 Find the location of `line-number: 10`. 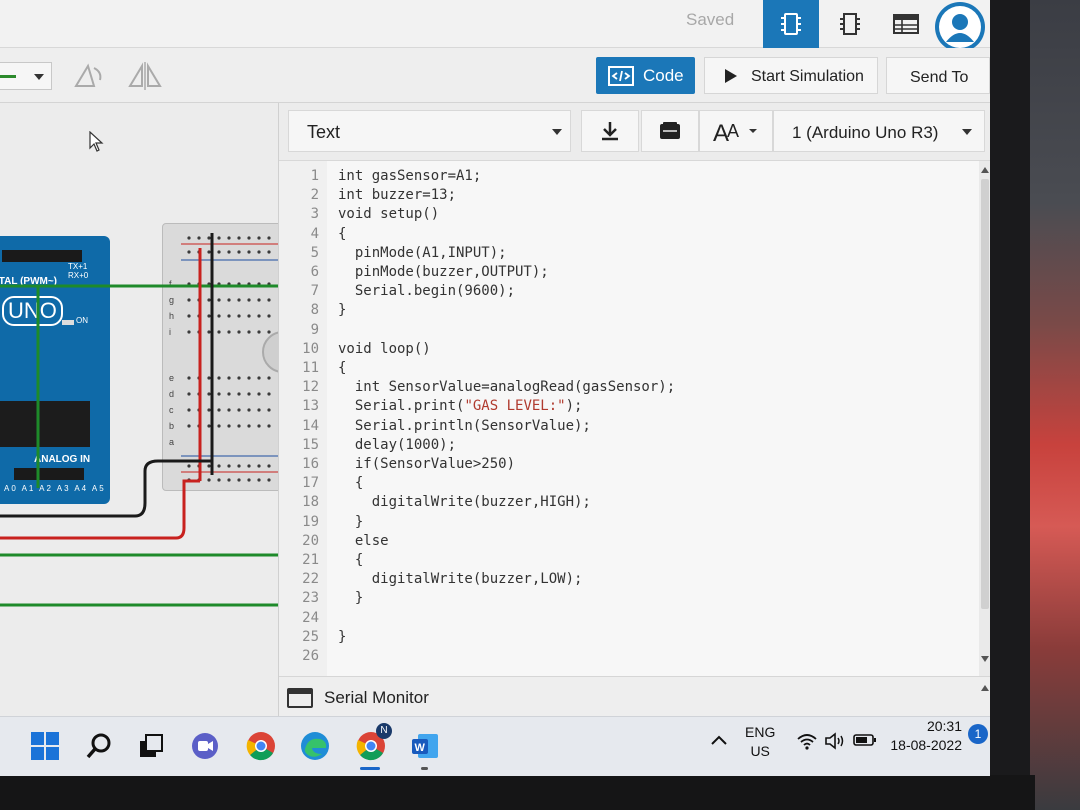

line-number: 10 is located at coordinates (310, 348).